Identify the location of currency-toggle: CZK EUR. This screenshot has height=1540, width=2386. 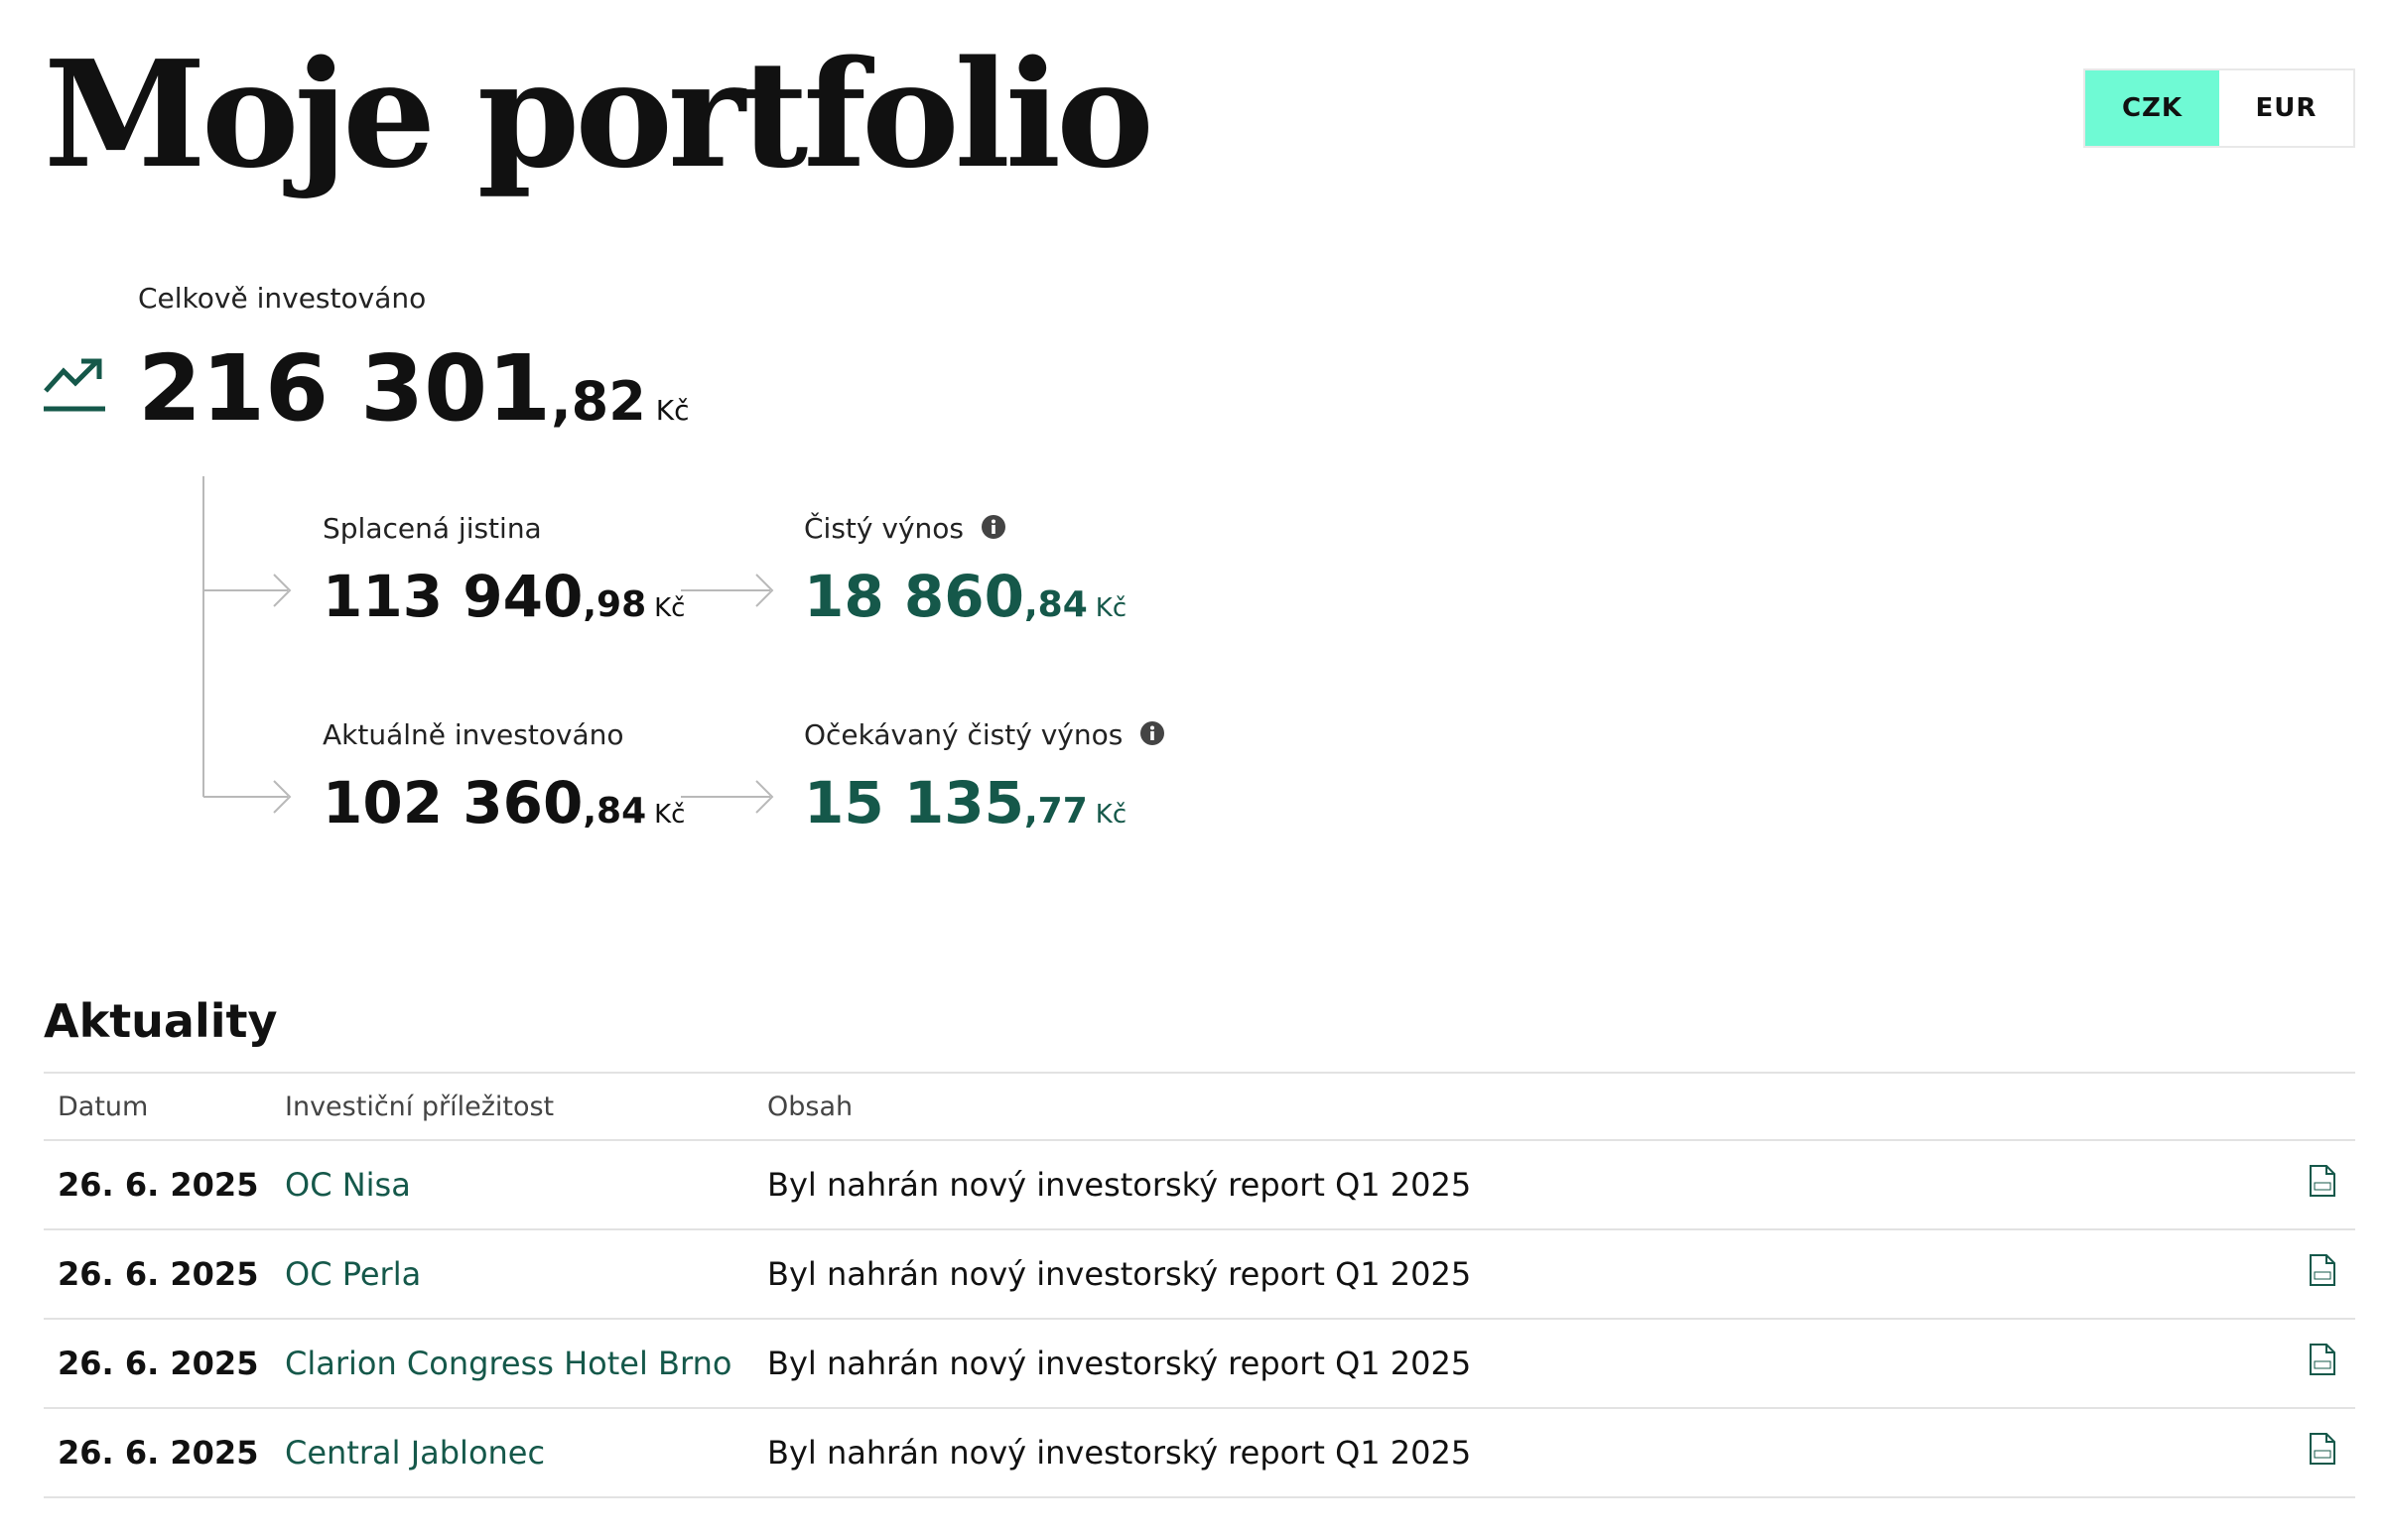
(2219, 108).